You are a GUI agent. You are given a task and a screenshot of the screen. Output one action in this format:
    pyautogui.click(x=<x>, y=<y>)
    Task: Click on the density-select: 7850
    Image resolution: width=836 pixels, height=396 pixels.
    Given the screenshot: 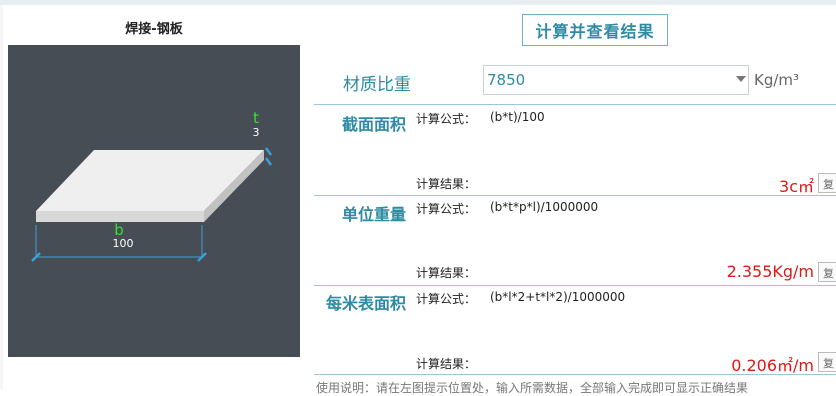 What is the action you would take?
    pyautogui.click(x=616, y=80)
    